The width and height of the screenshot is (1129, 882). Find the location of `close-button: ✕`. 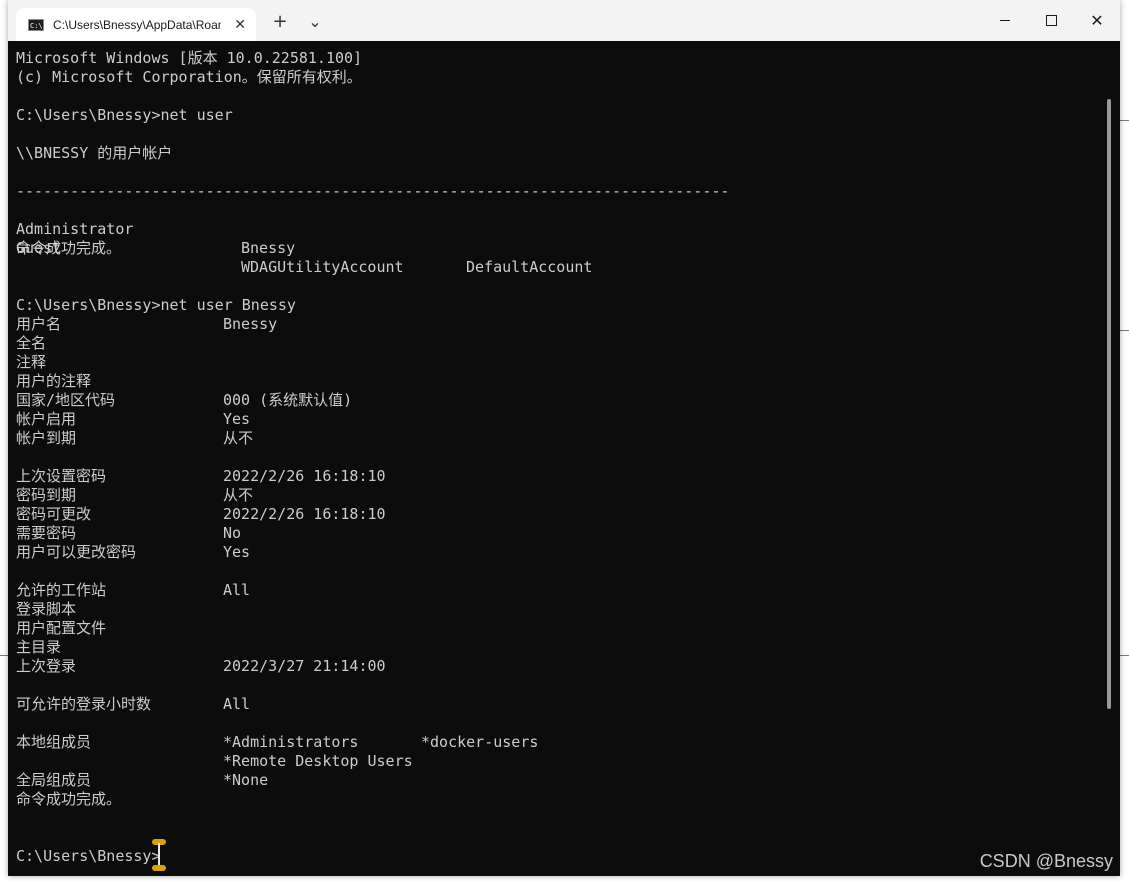

close-button: ✕ is located at coordinates (1097, 20).